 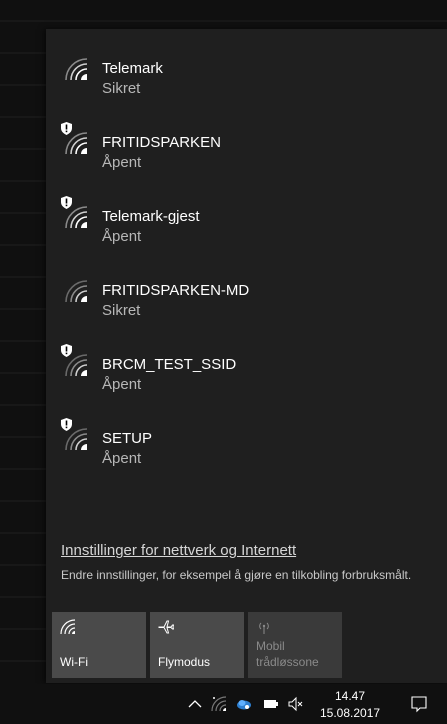 I want to click on network-cloud-icon, so click(x=244, y=704).